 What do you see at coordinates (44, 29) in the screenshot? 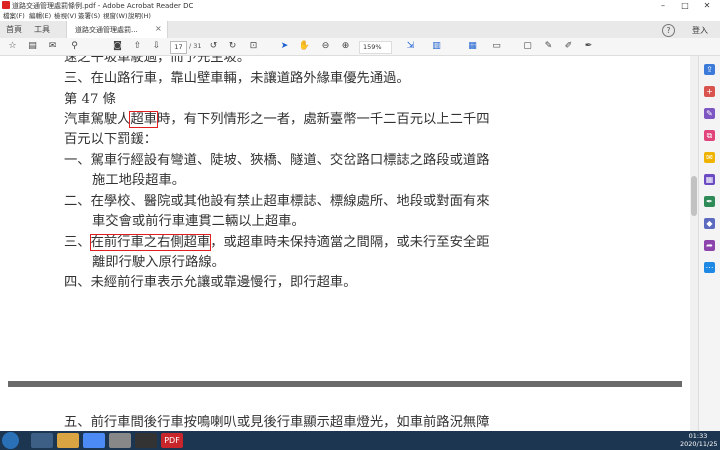
I see `tab-tools: 工具` at bounding box center [44, 29].